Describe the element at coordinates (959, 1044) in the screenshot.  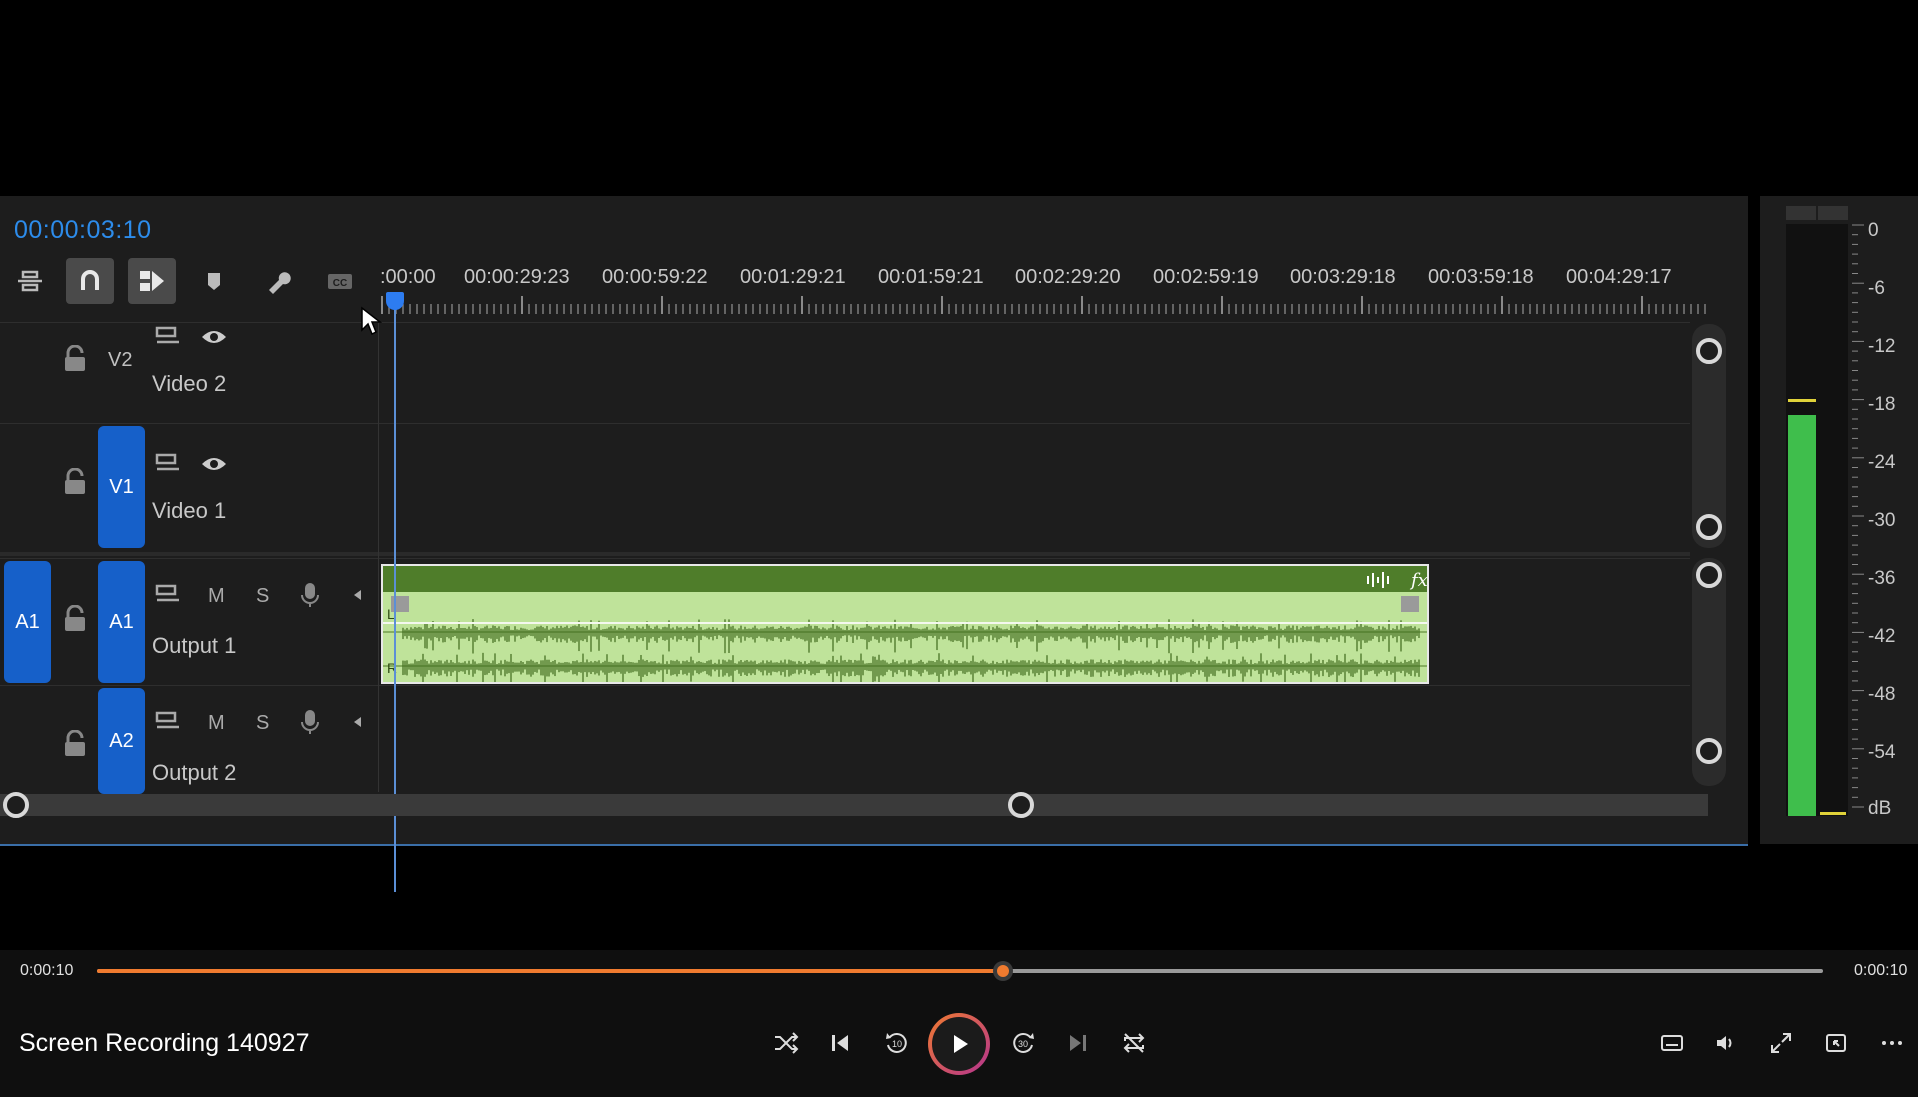
I see `play-button` at that location.